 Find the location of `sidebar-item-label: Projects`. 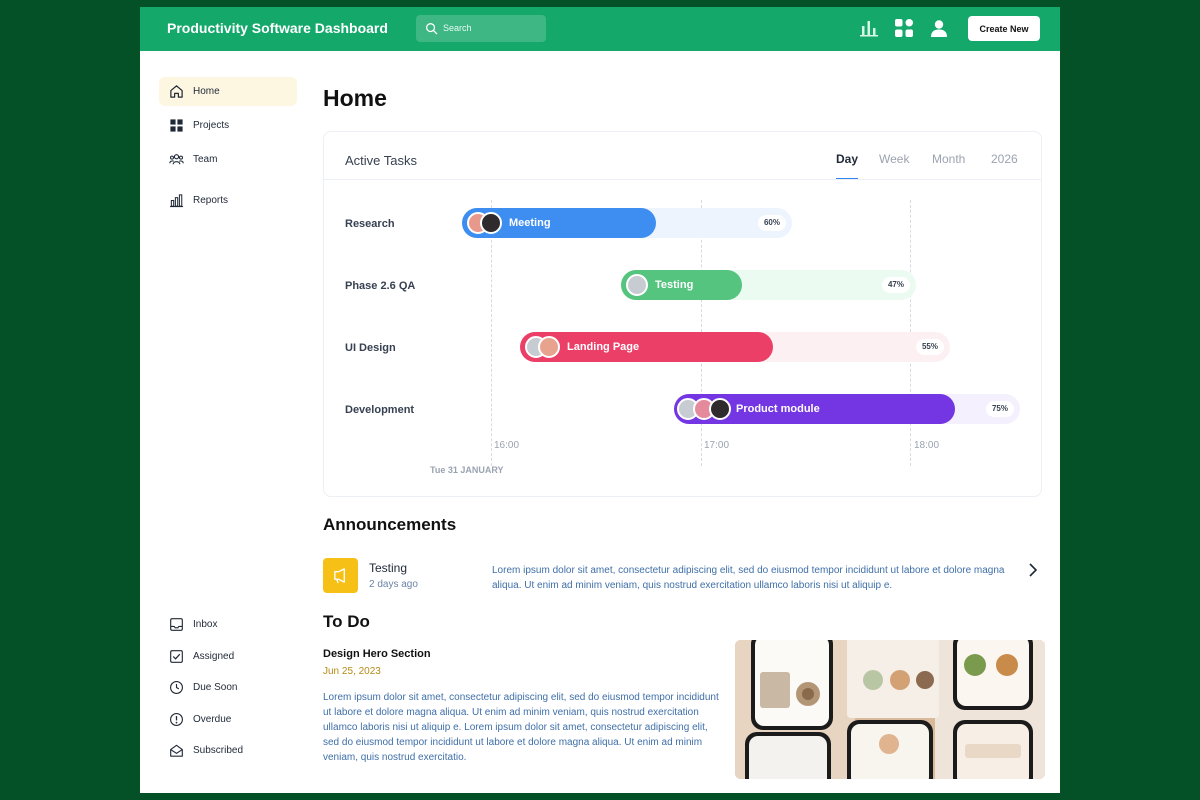

sidebar-item-label: Projects is located at coordinates (211, 125).